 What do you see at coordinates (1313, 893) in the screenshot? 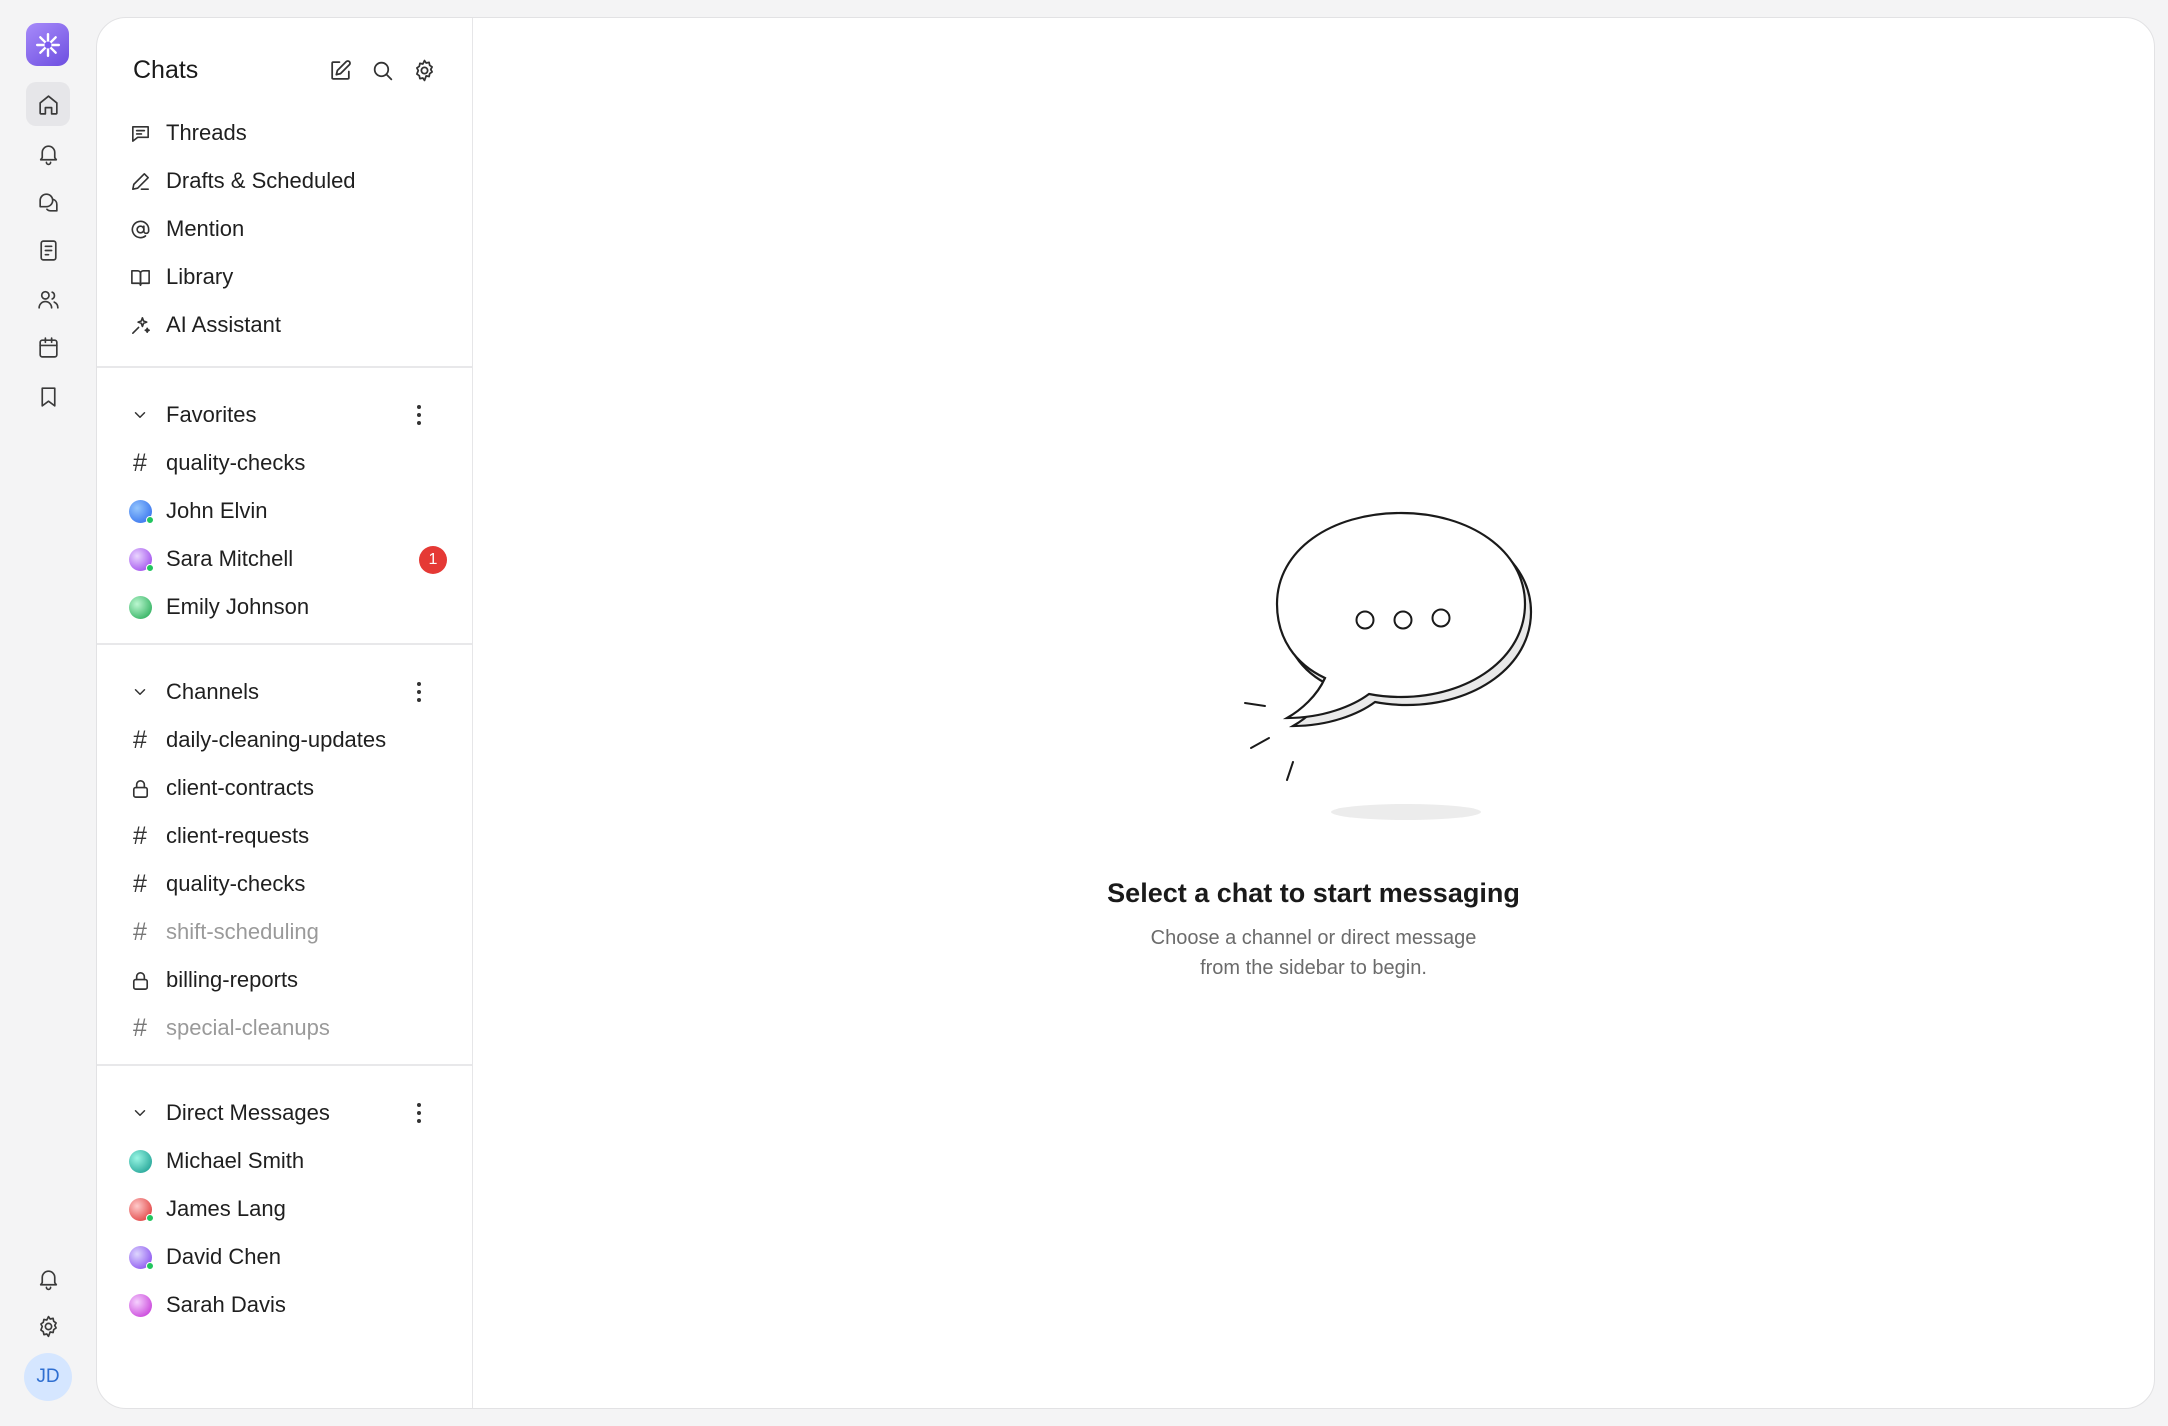
I see `empty-state-title: Select a chat to start messaging` at bounding box center [1313, 893].